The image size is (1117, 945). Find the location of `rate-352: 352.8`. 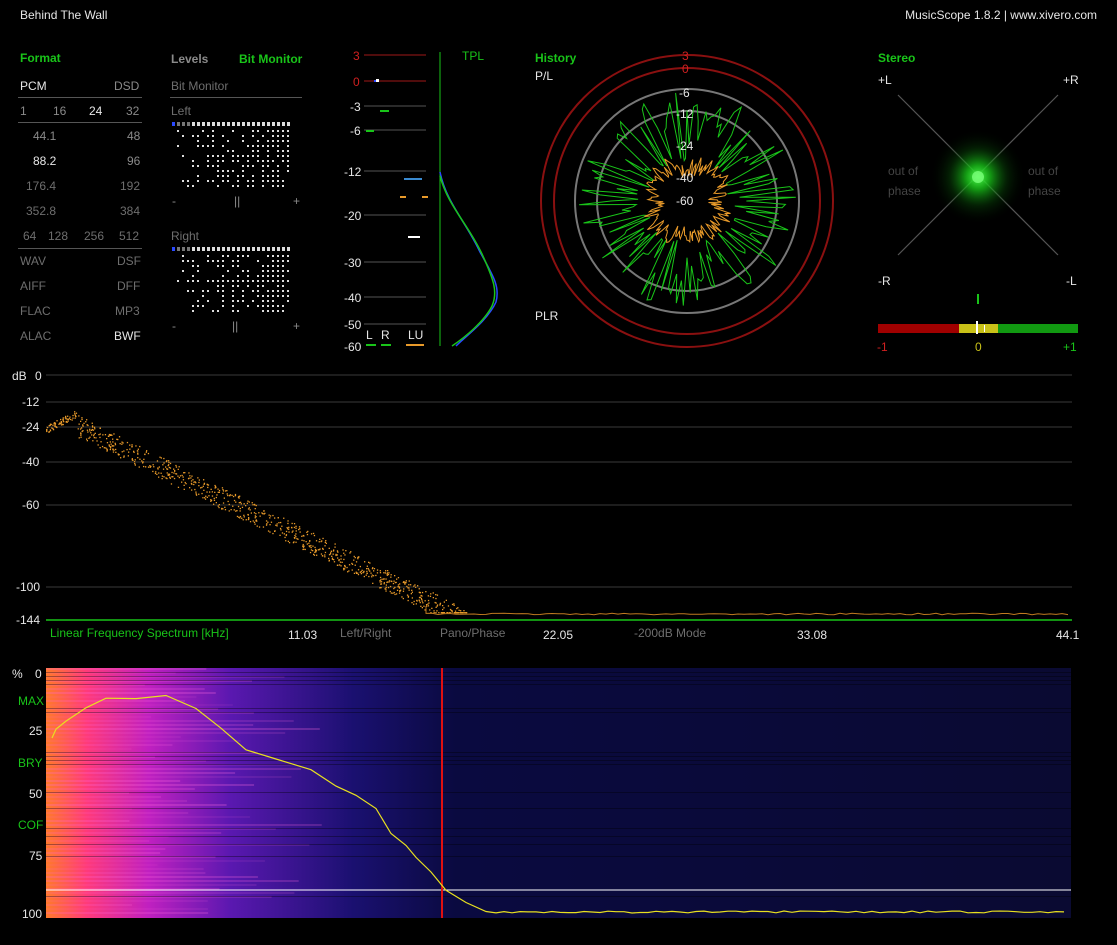

rate-352: 352.8 is located at coordinates (41, 211).